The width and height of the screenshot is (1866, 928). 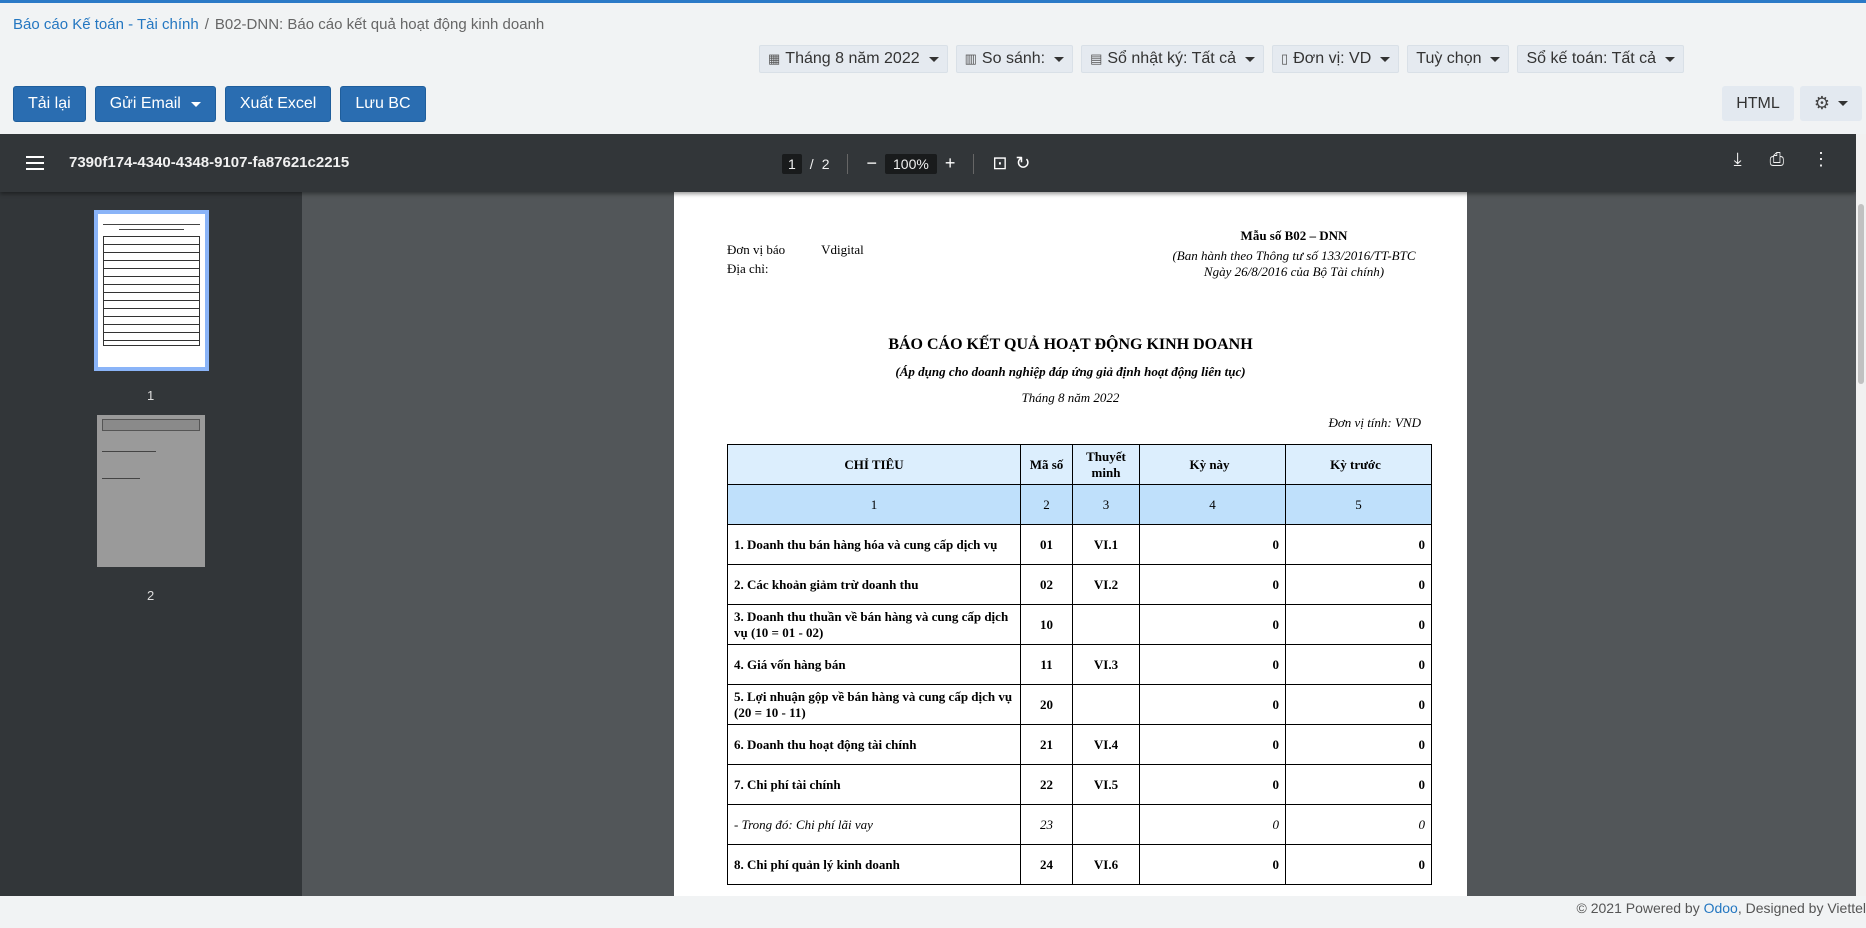 What do you see at coordinates (1106, 584) in the screenshot?
I see `row-note: VI.2` at bounding box center [1106, 584].